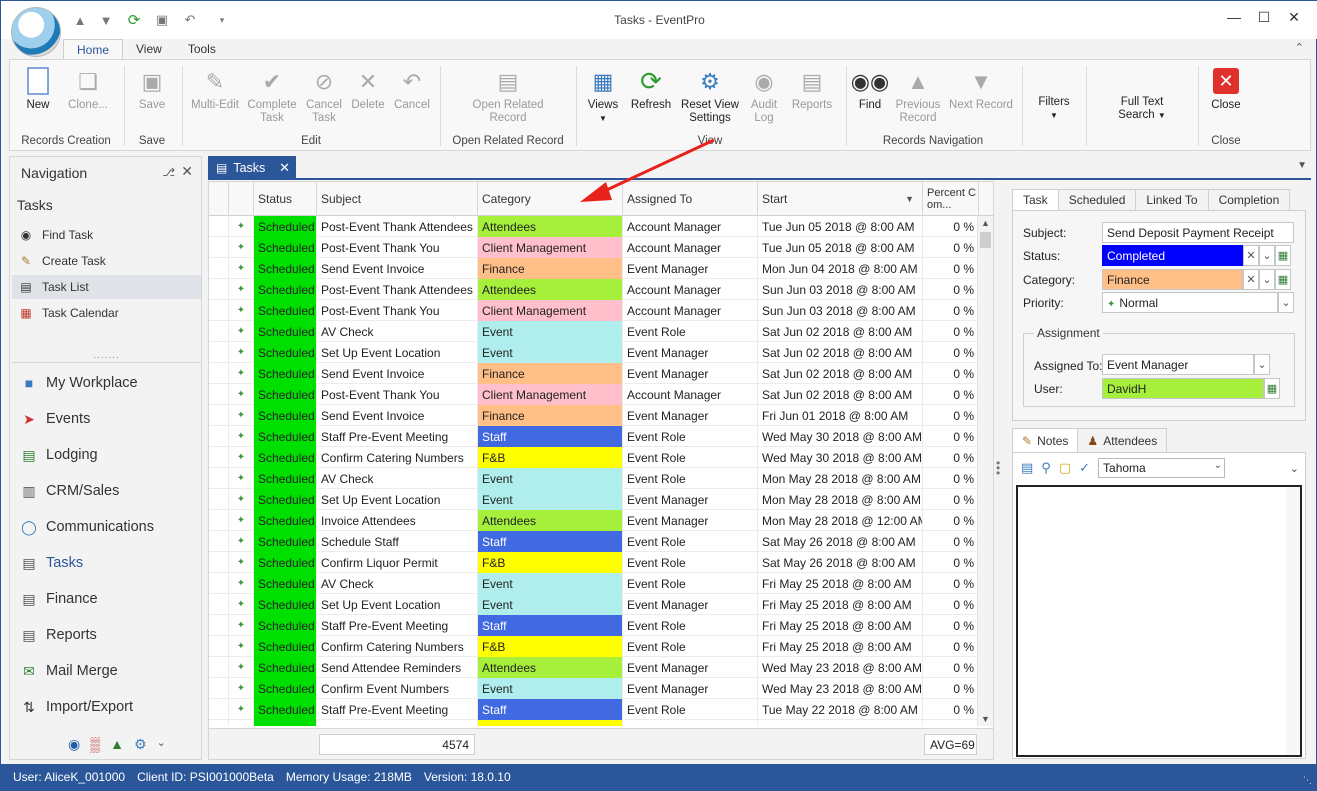  Describe the element at coordinates (1172, 279) in the screenshot. I see `category-field: Finance` at that location.